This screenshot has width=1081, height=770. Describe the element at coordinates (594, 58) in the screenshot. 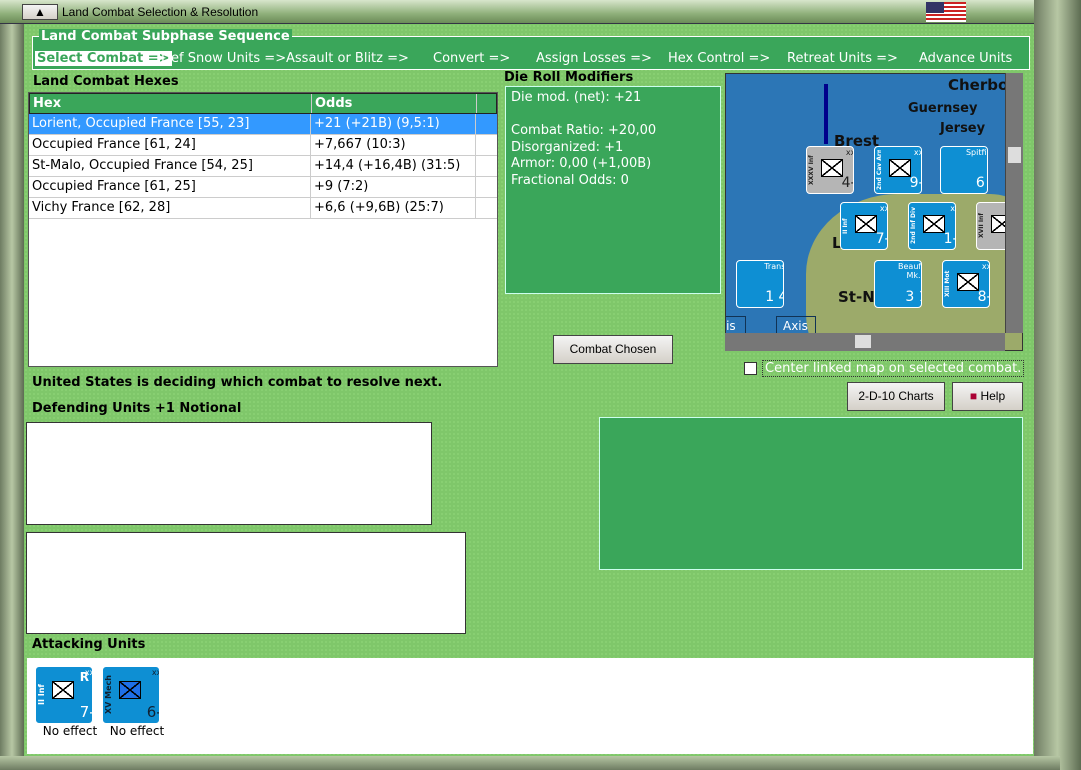

I see `step-assign-losses: Assign Losses =>` at that location.